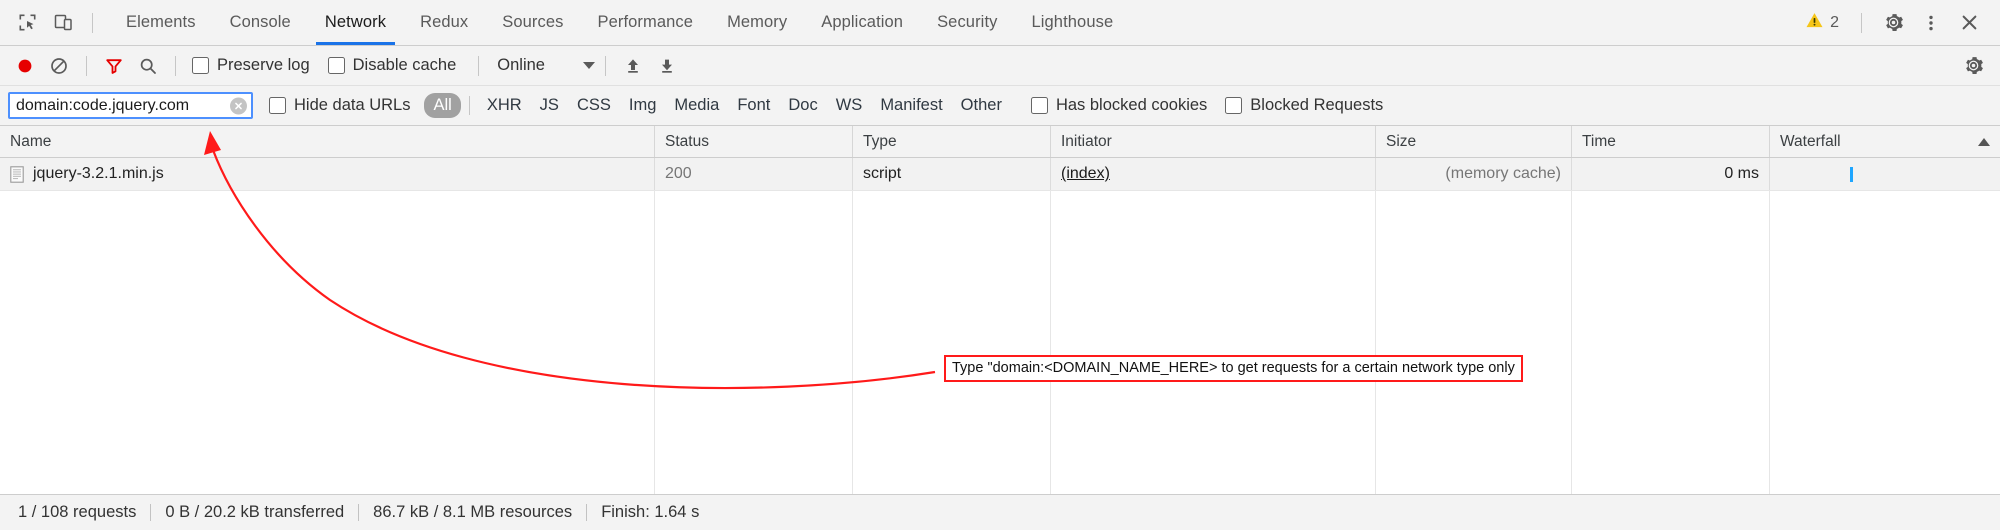 Image resolution: width=2000 pixels, height=530 pixels. Describe the element at coordinates (327, 174) in the screenshot. I see `cell-name: jquery-3.2.1.min.js` at that location.